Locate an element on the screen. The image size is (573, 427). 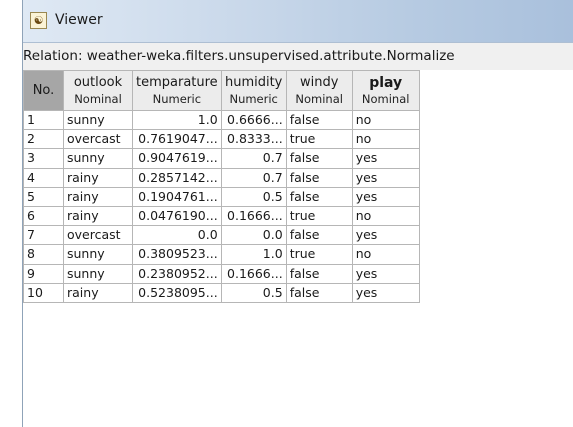
cell-no: 8 is located at coordinates (43, 254).